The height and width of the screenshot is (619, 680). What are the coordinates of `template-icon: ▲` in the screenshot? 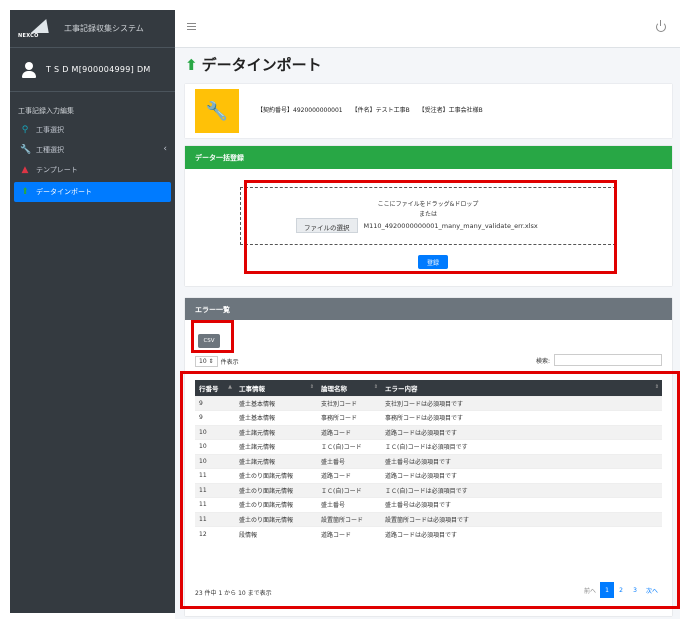 It's located at (25, 170).